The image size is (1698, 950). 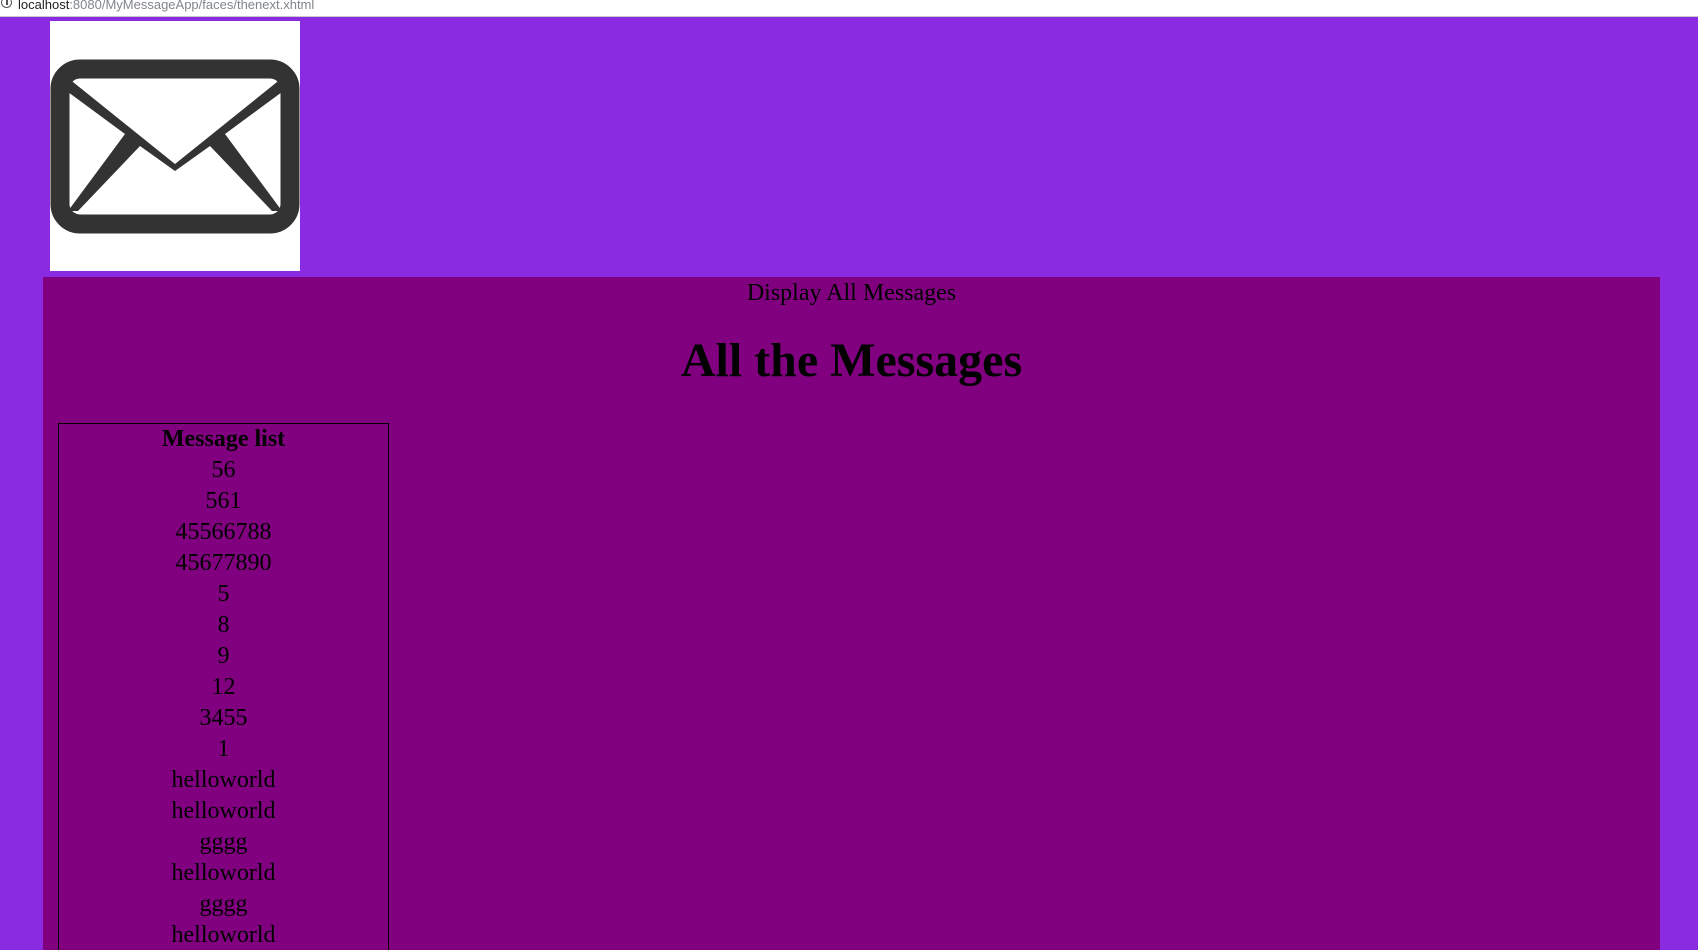 I want to click on table-row: 45677890, so click(x=224, y=563).